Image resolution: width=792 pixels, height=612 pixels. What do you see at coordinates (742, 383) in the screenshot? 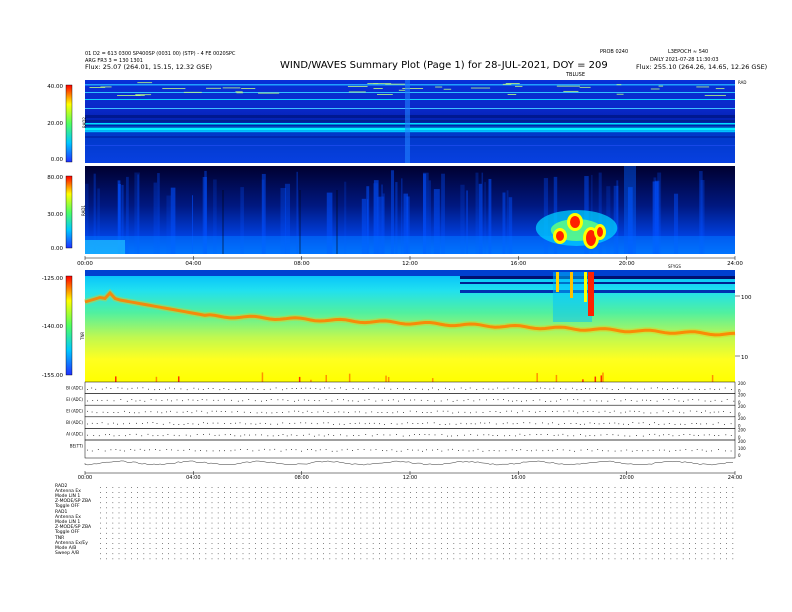
I see `line-panel-right-tick: 200` at bounding box center [742, 383].